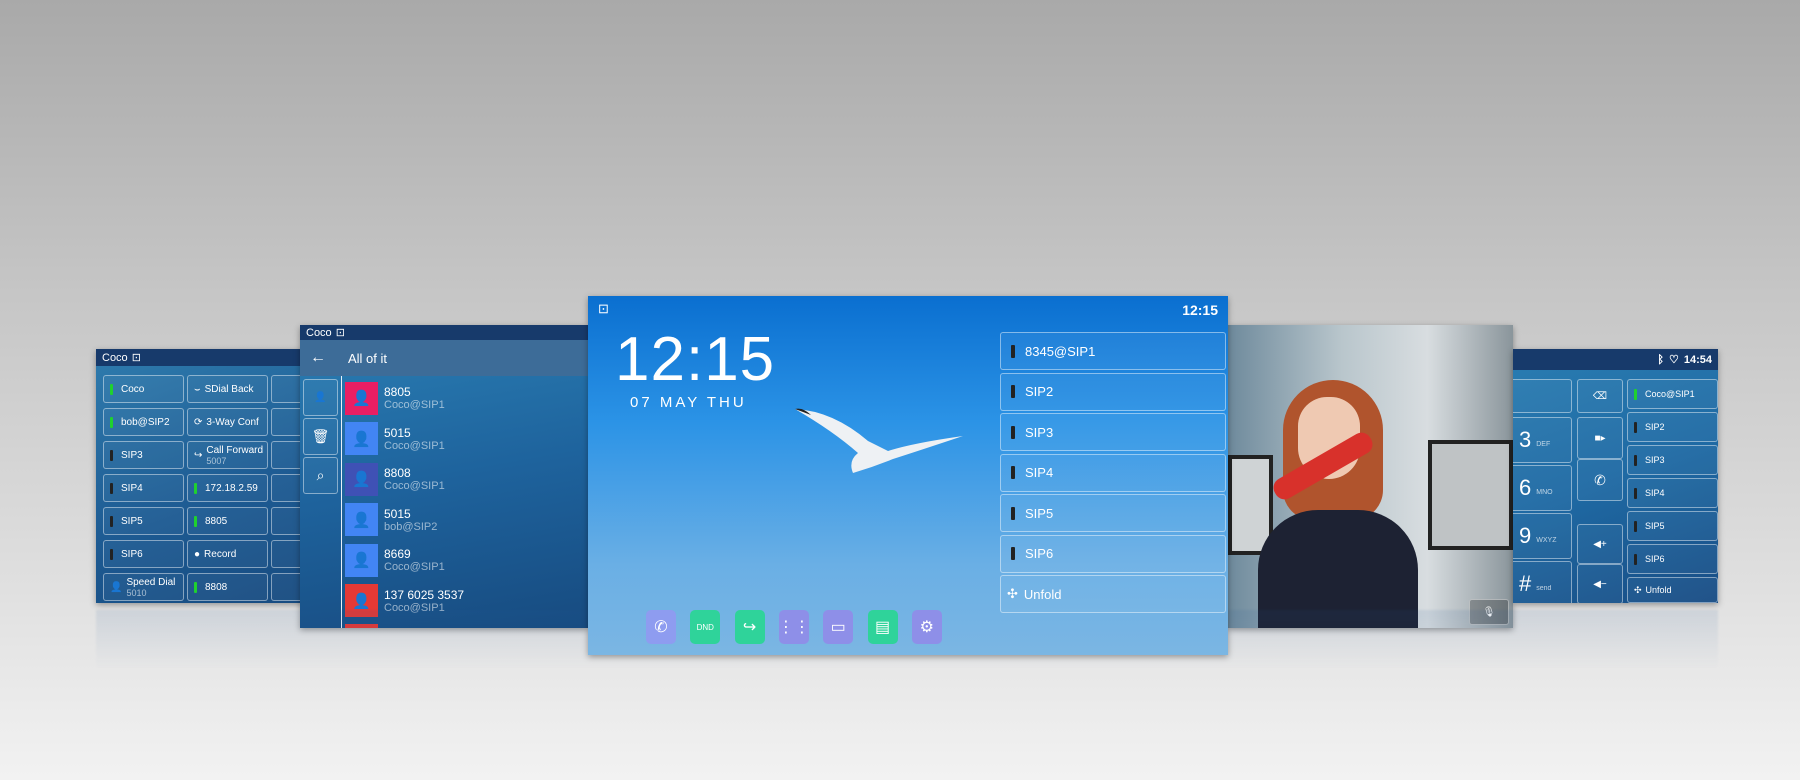 The width and height of the screenshot is (1800, 780). What do you see at coordinates (460, 398) in the screenshot?
I see `contact-row: 👤 8805 Coco@SIP1` at bounding box center [460, 398].